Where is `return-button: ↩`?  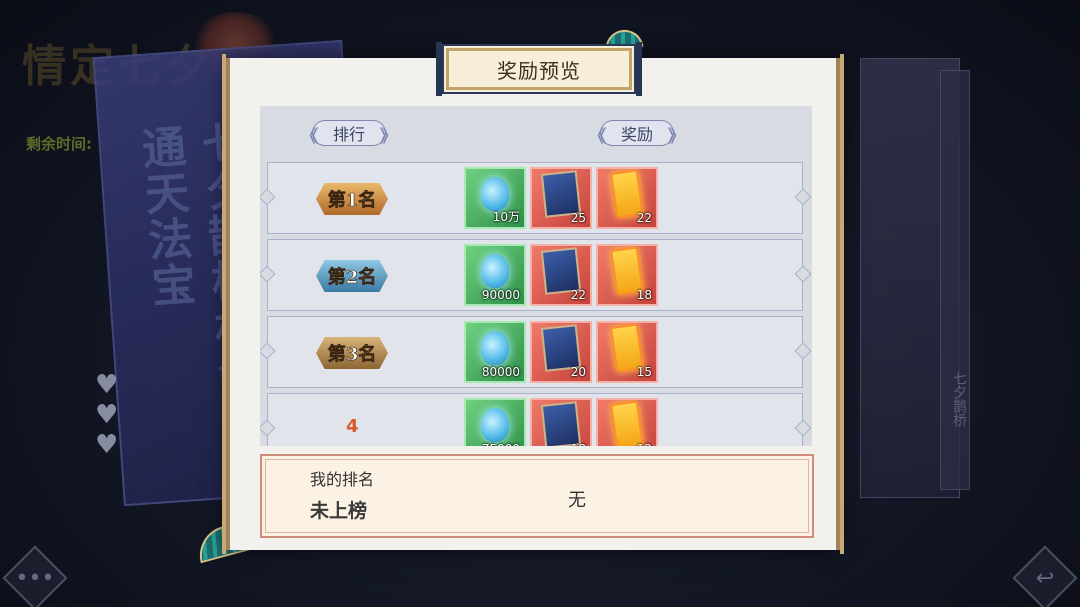
return-button: ↩ is located at coordinates (1045, 576).